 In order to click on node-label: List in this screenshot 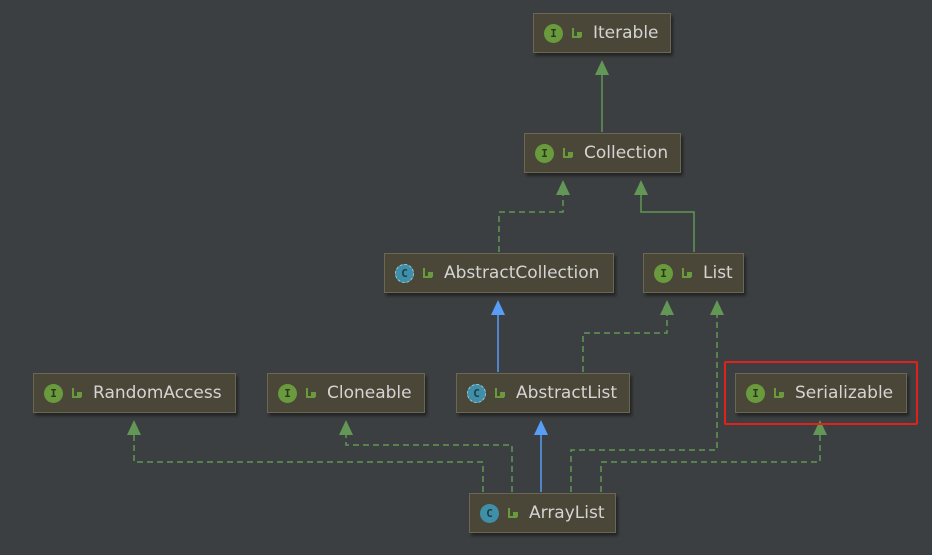, I will do `click(718, 273)`.